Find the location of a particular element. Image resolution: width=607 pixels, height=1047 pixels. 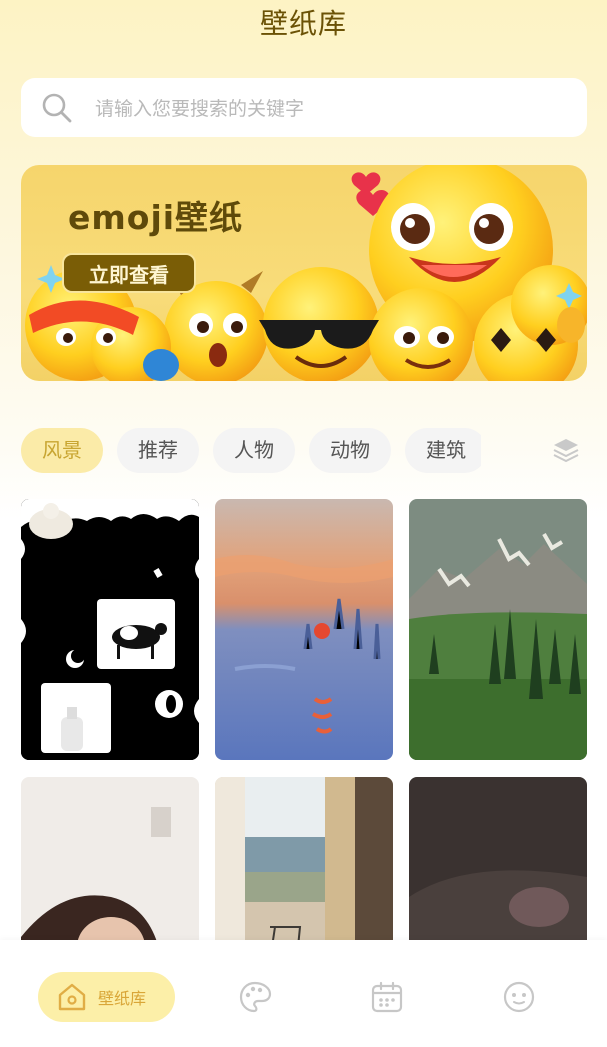

sunrise-painting-image is located at coordinates (304, 629).